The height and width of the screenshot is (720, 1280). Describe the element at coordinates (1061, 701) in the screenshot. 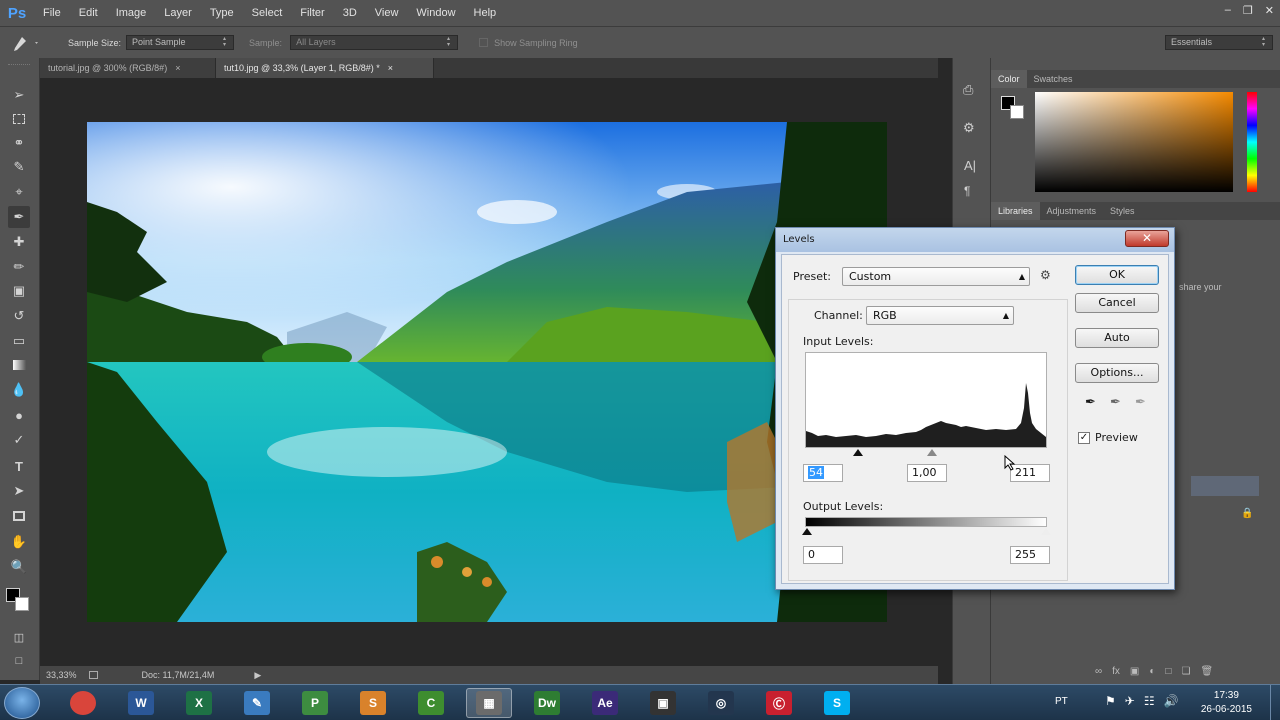

I see `language-indicator: PT` at that location.